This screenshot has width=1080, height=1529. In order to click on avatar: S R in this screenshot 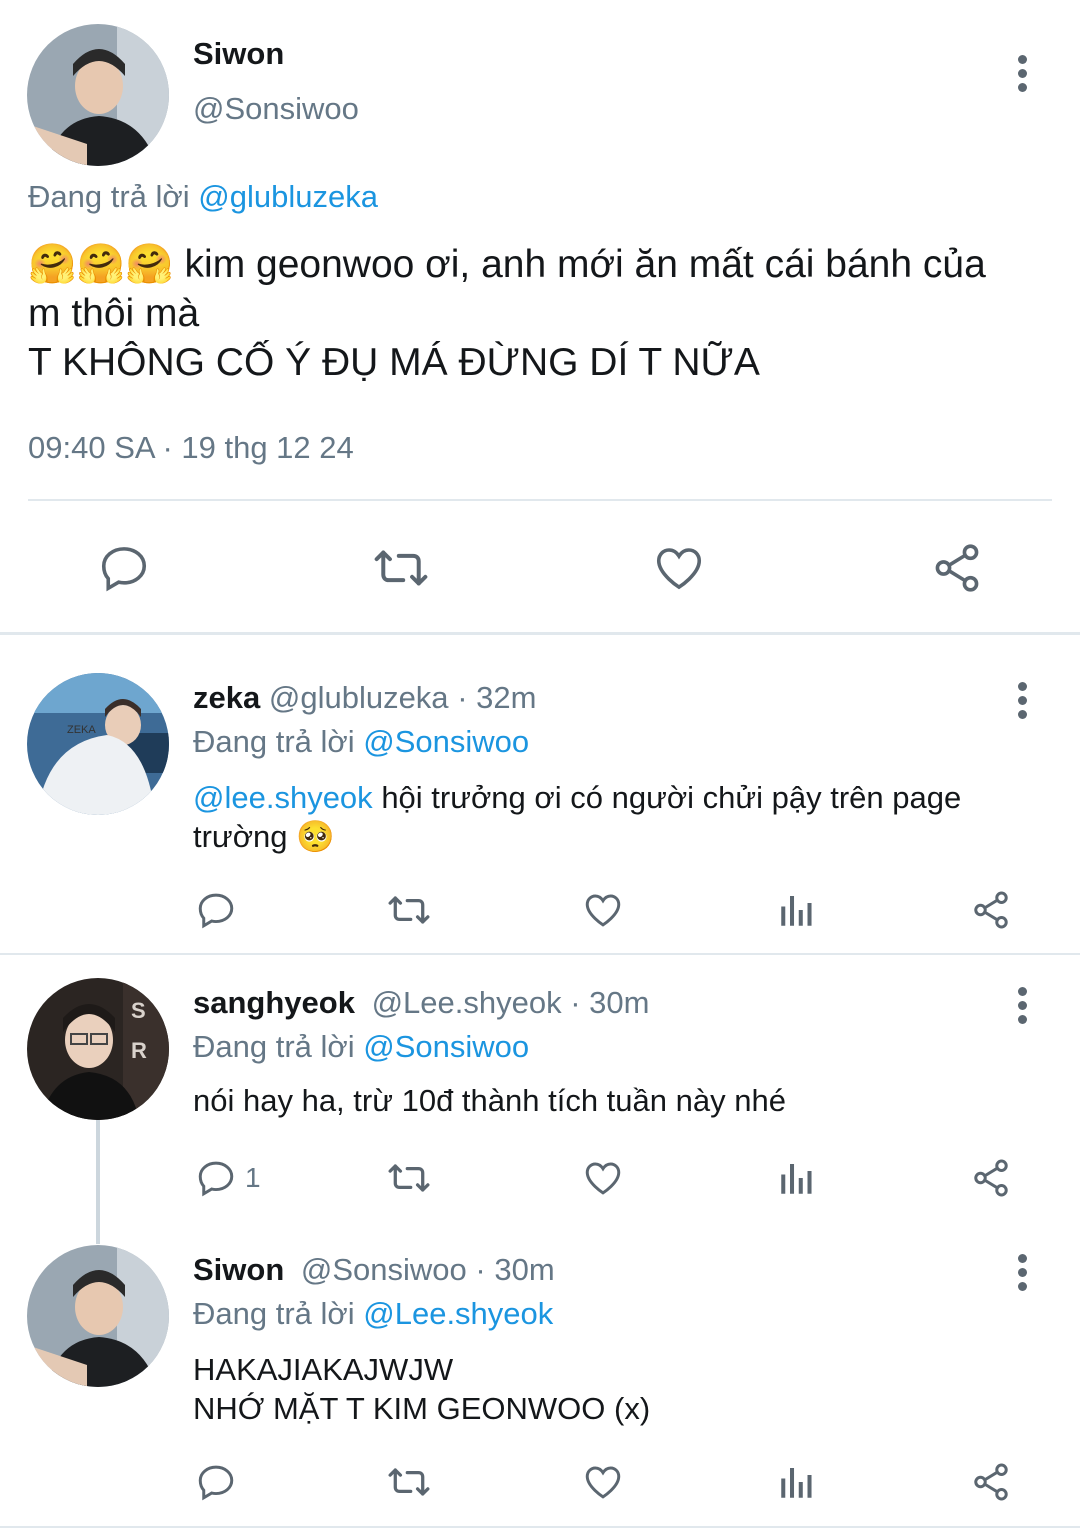, I will do `click(98, 1049)`.